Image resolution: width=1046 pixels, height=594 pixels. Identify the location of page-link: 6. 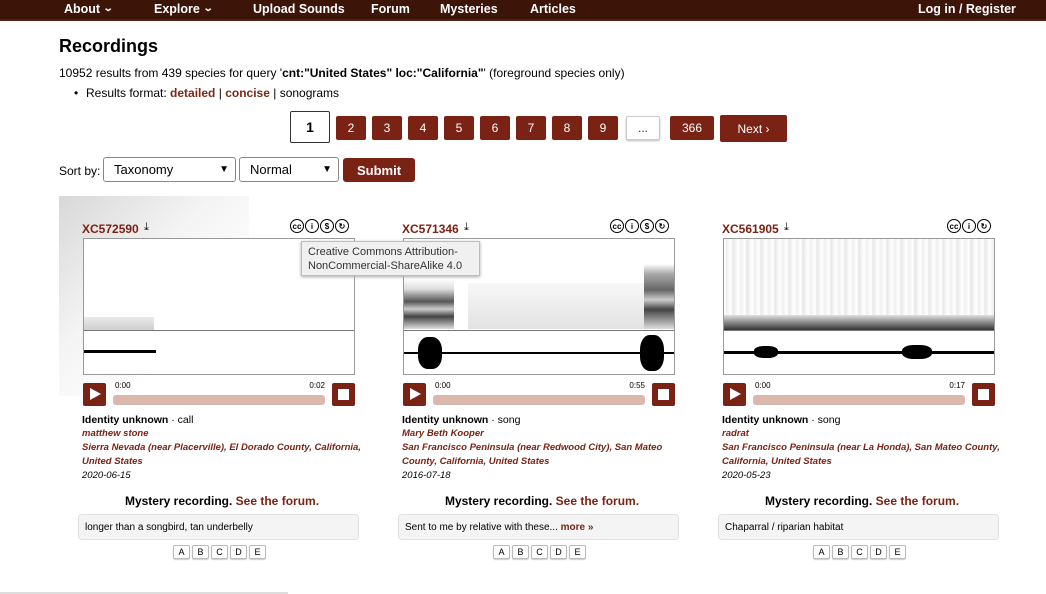
(495, 128).